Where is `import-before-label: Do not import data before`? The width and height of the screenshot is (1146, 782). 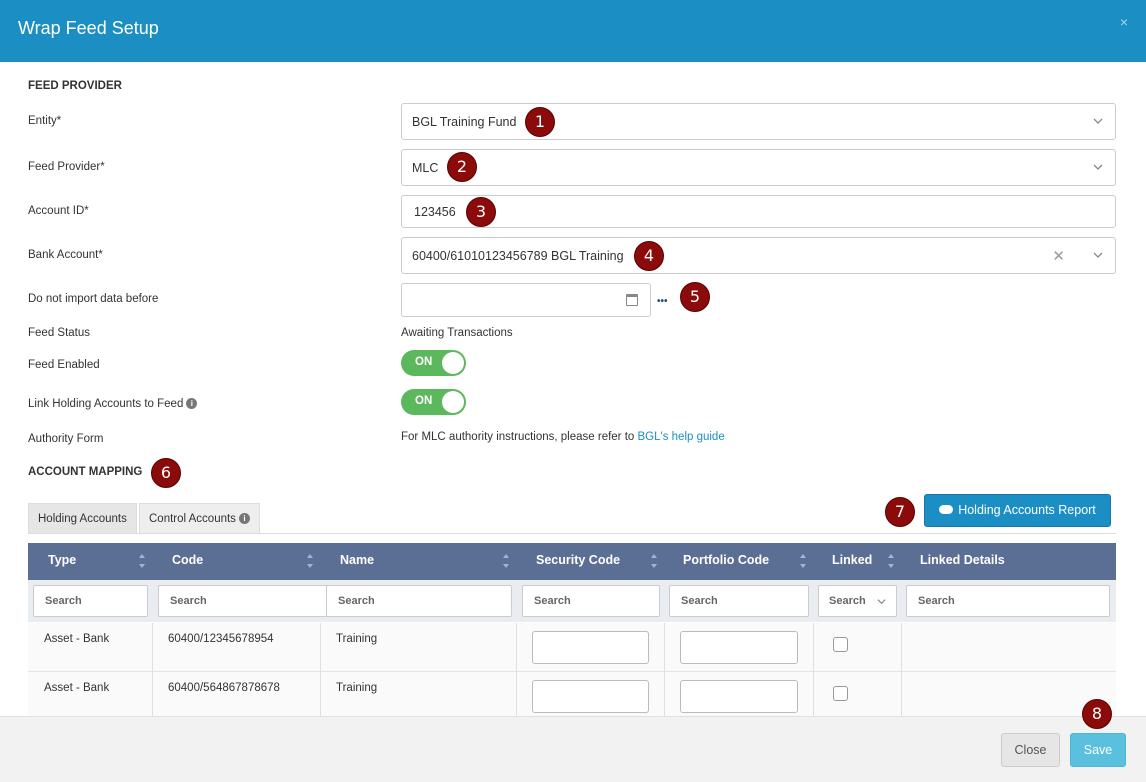
import-before-label: Do not import data before is located at coordinates (93, 299).